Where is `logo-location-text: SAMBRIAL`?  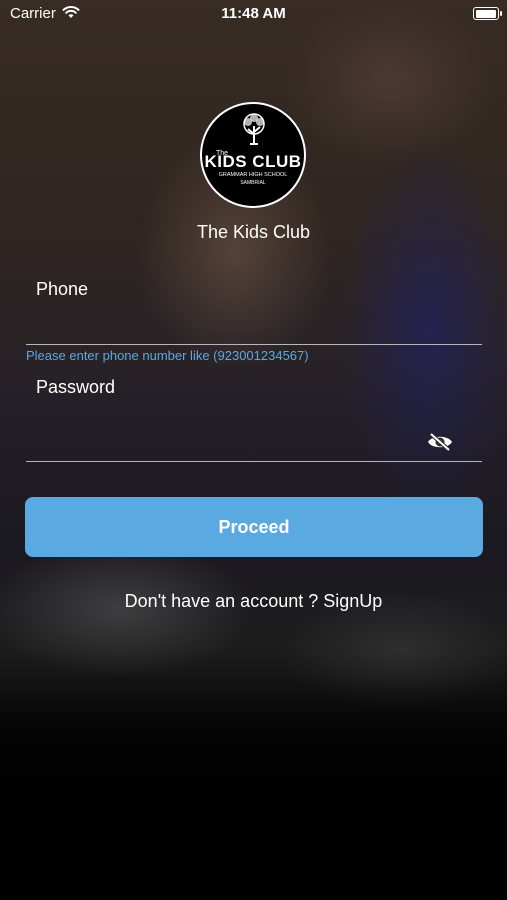 logo-location-text: SAMBRIAL is located at coordinates (253, 183).